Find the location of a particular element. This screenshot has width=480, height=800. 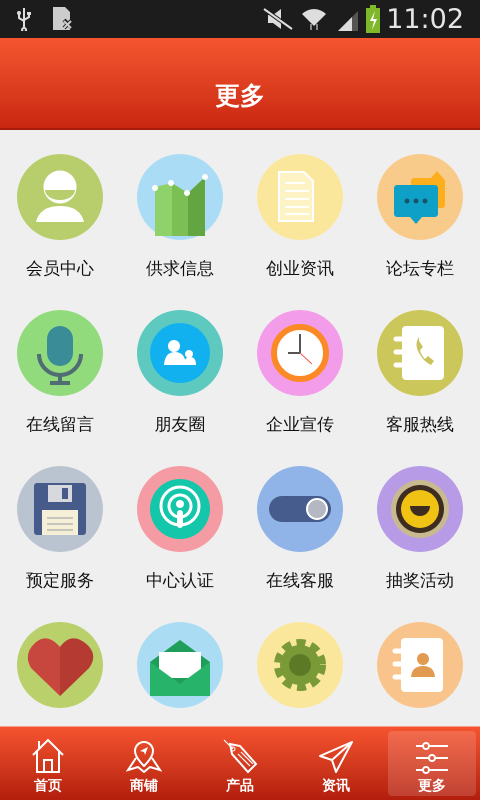

battery-icon is located at coordinates (373, 19).